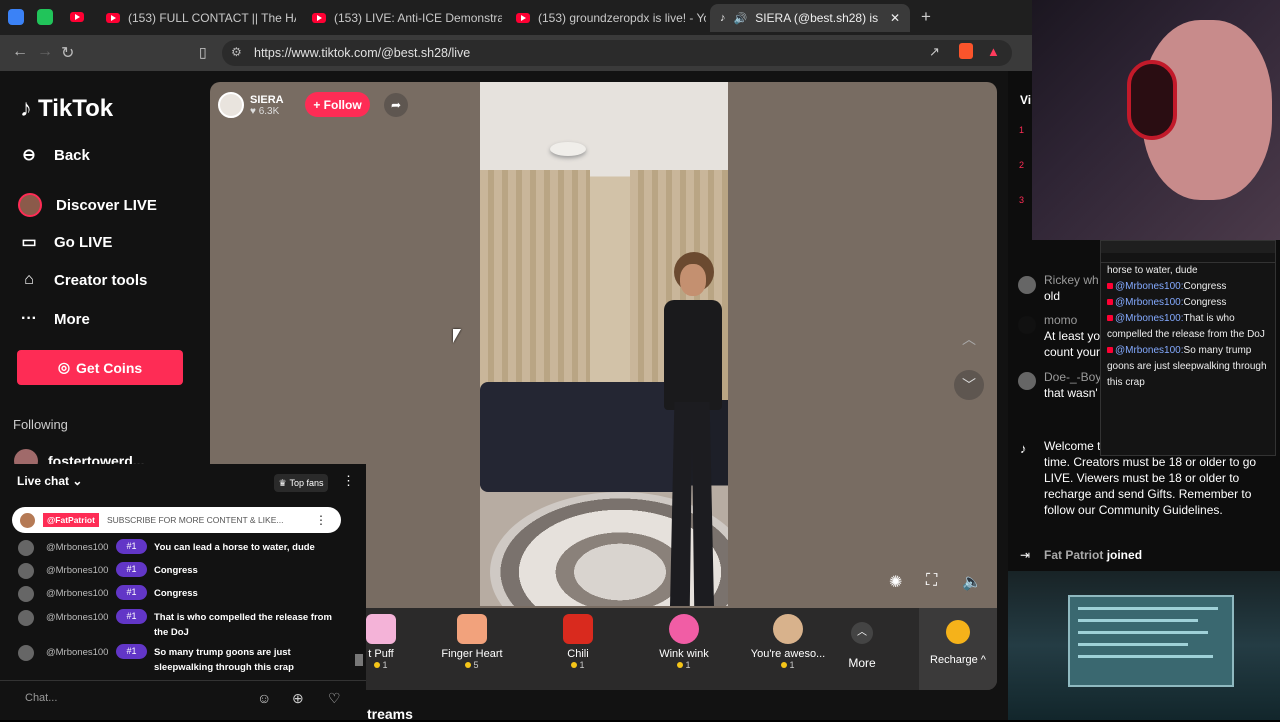 The width and height of the screenshot is (1280, 722). Describe the element at coordinates (969, 385) in the screenshot. I see `next-stream-button: ﹀` at that location.